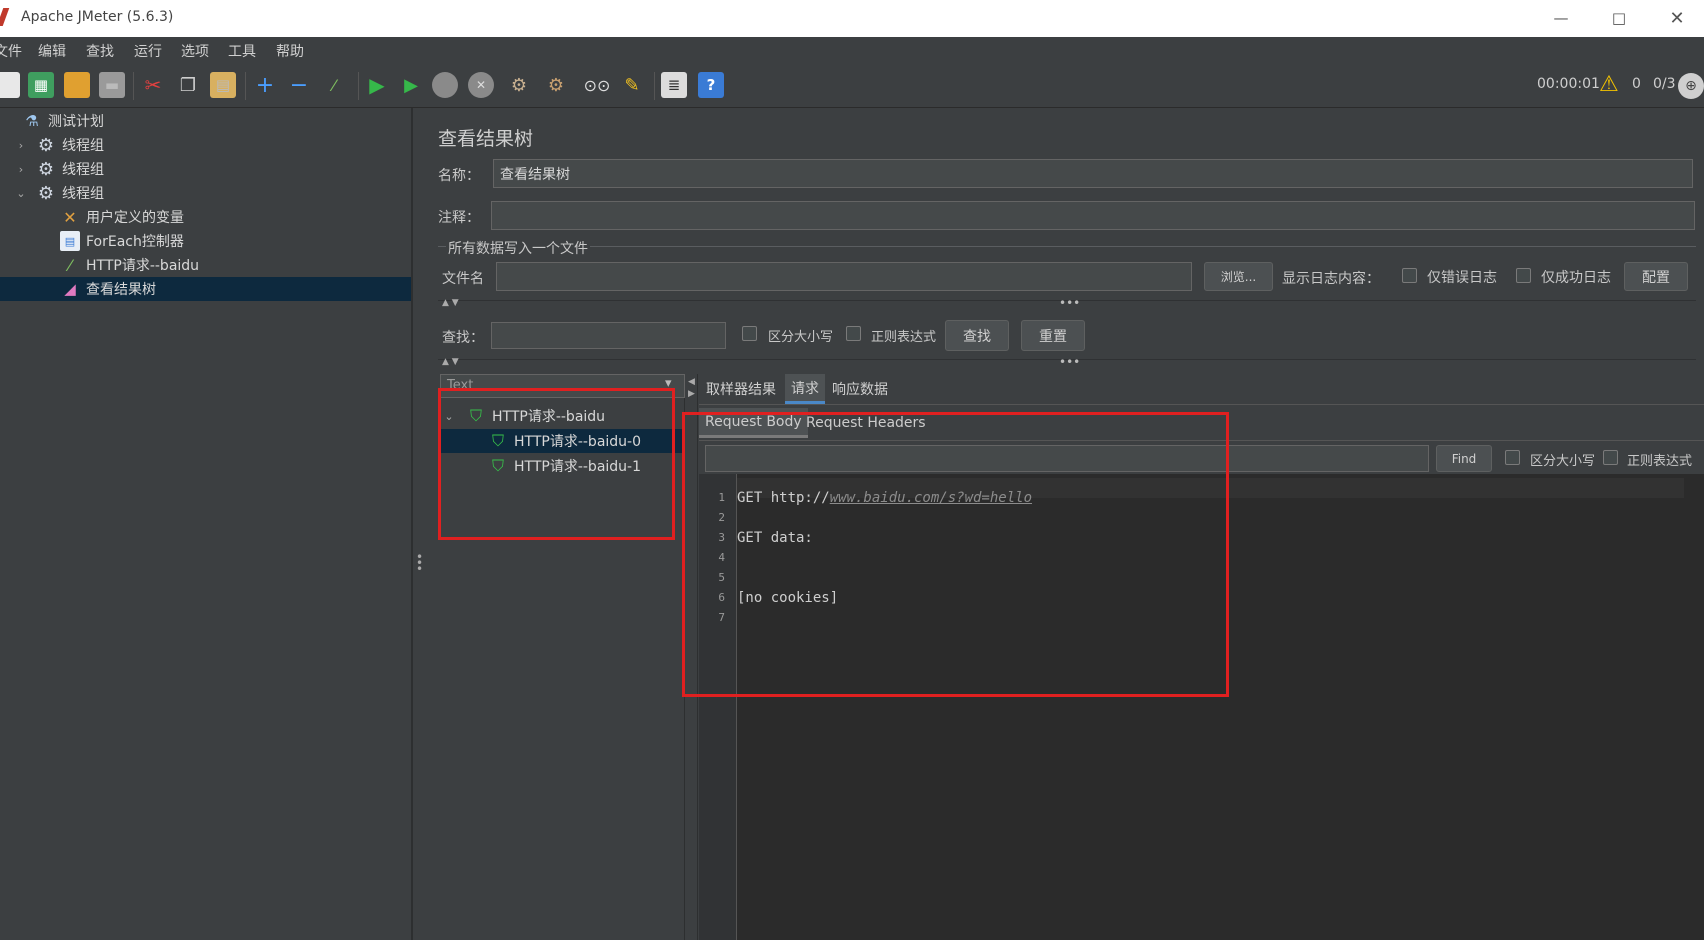  I want to click on maximize-button: □, so click(1619, 18).